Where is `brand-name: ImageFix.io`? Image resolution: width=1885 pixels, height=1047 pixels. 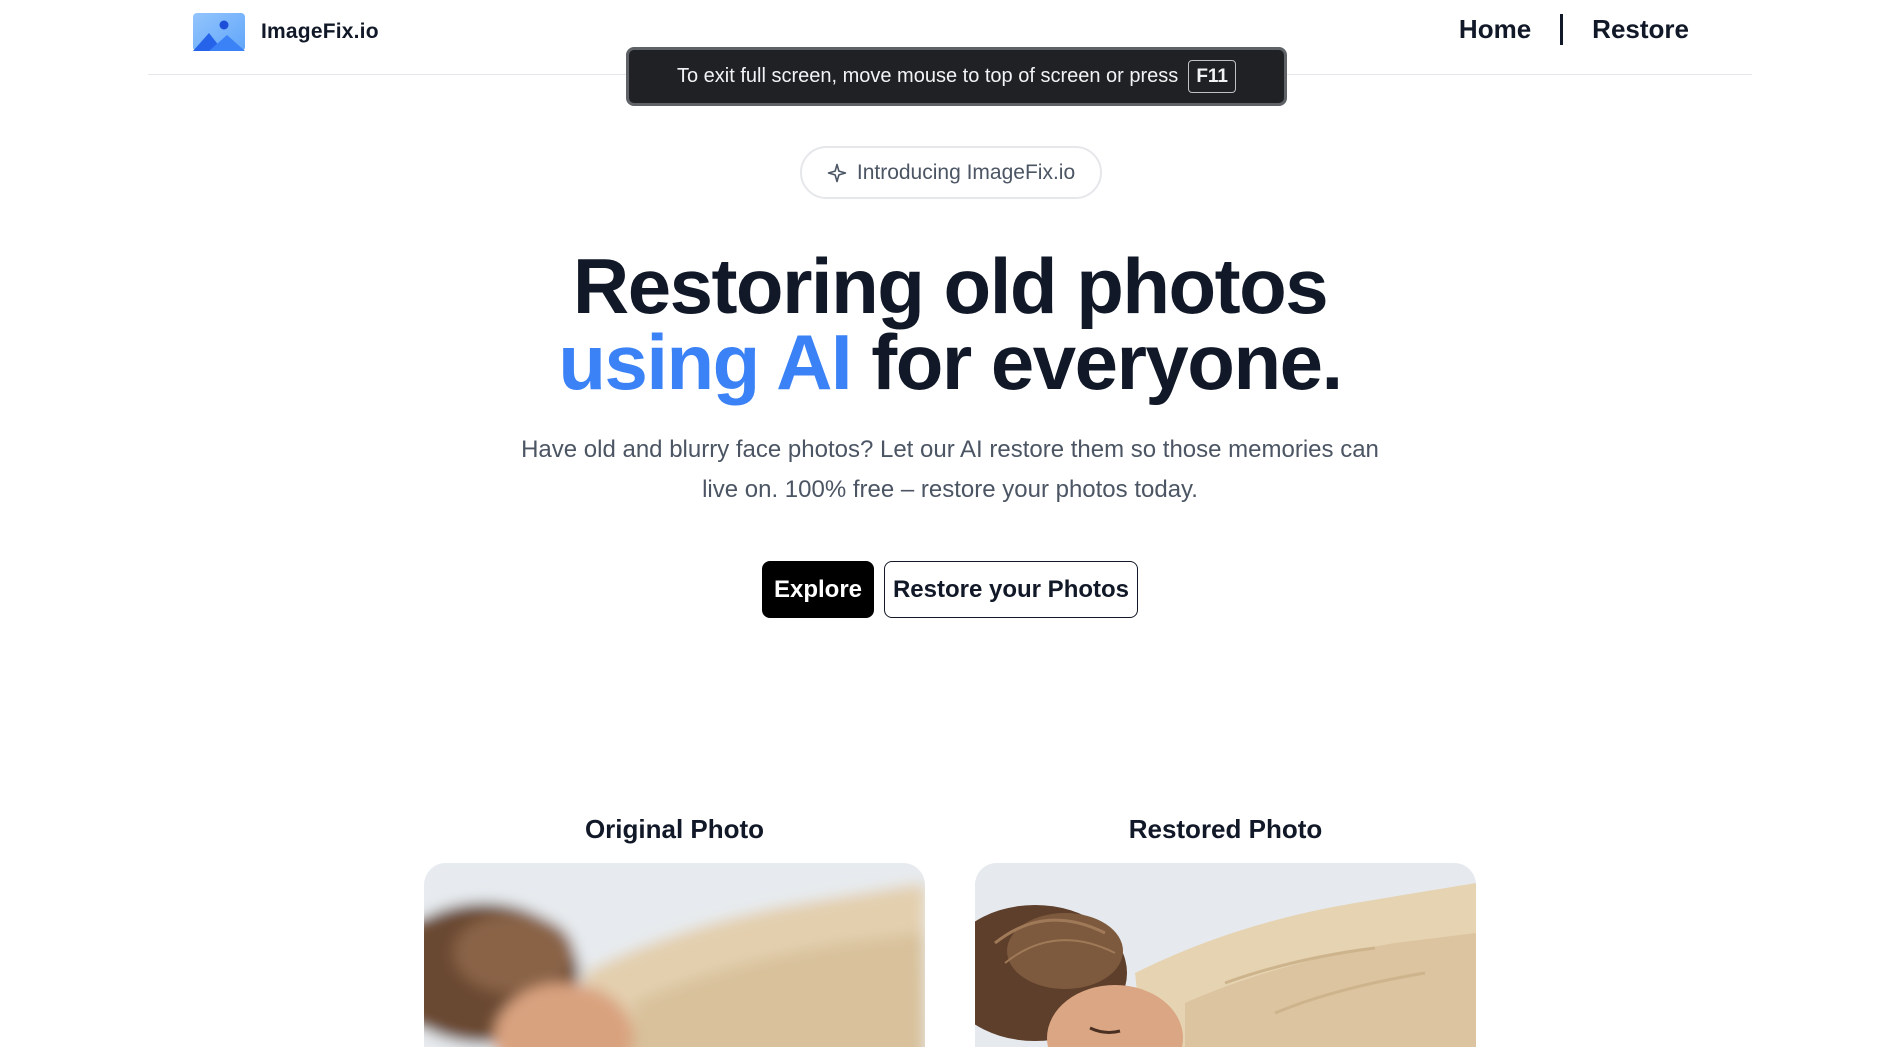
brand-name: ImageFix.io is located at coordinates (320, 31).